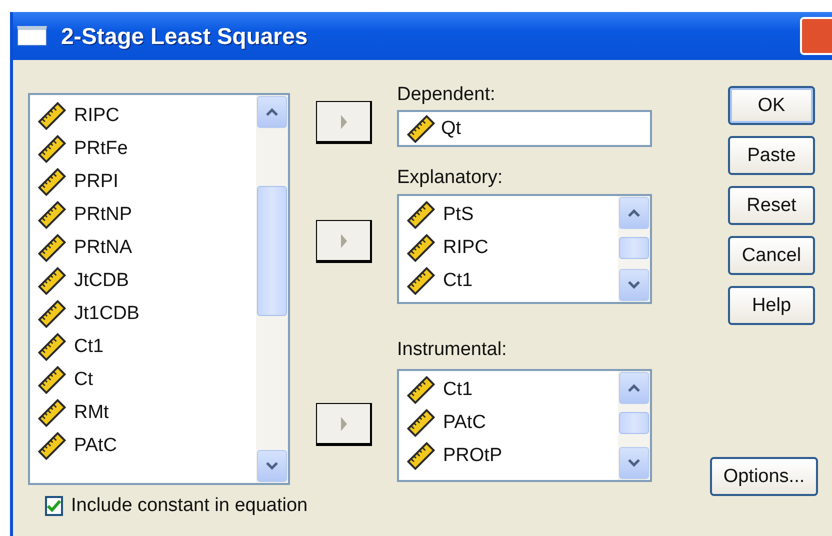 Image resolution: width=832 pixels, height=536 pixels. What do you see at coordinates (54, 506) in the screenshot?
I see `checkbox` at bounding box center [54, 506].